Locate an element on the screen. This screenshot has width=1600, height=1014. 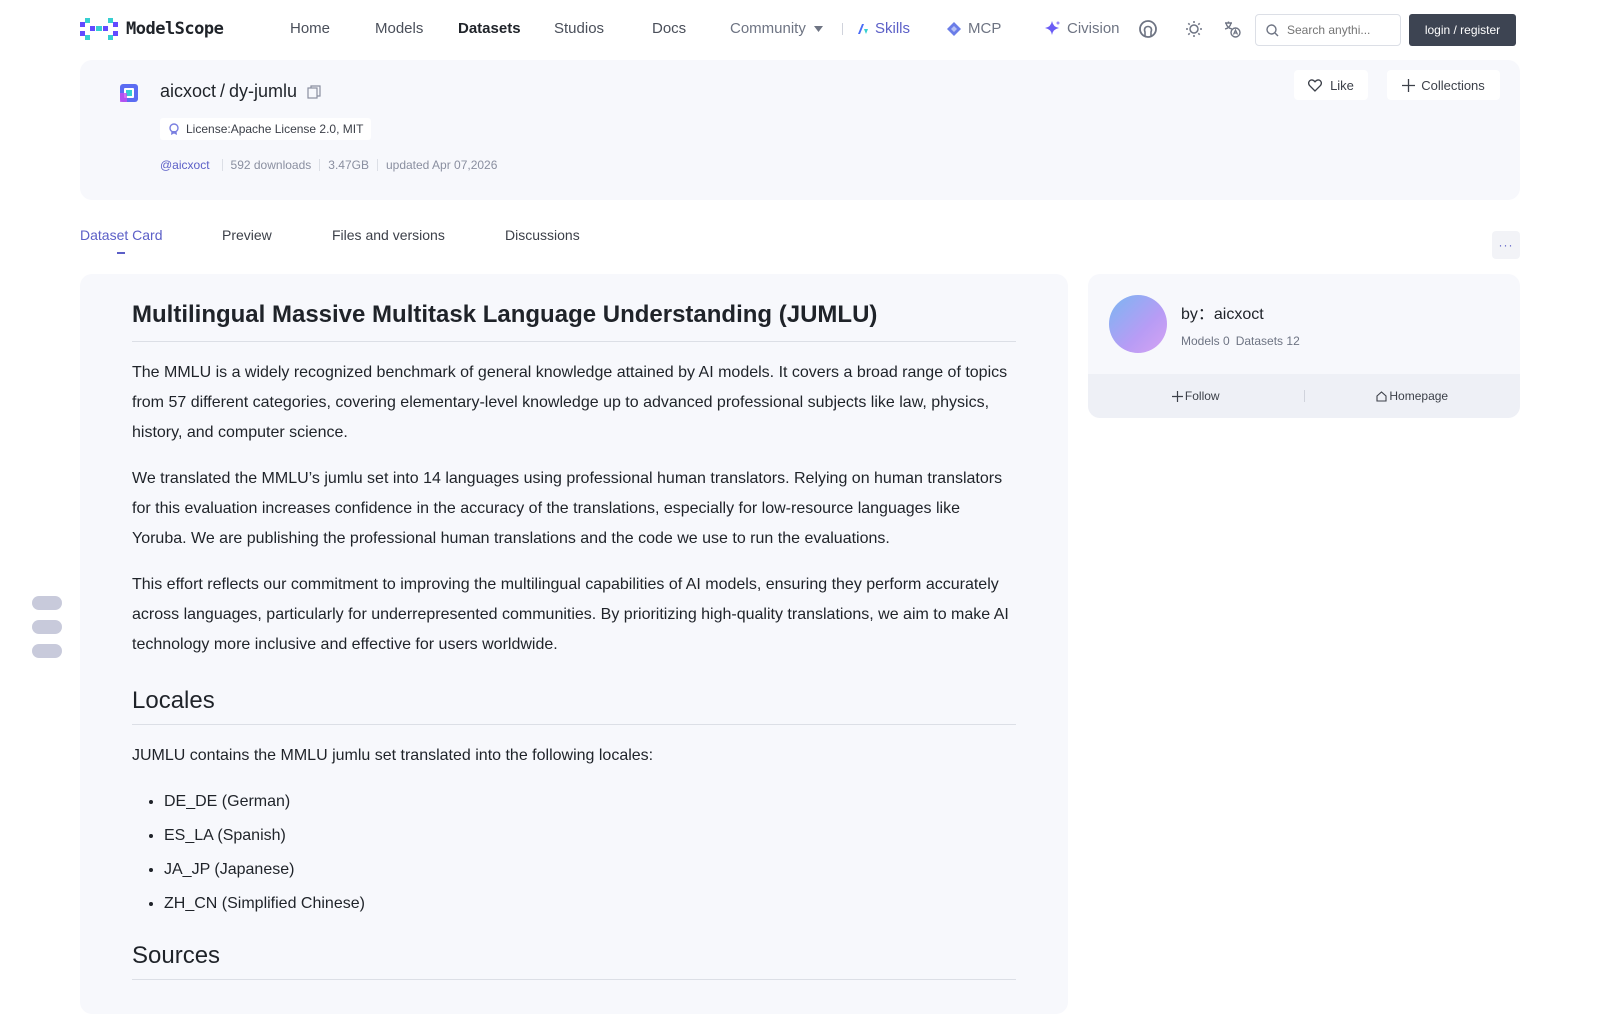
license-badge: License:Apache License 2.0, MIT is located at coordinates (266, 129).